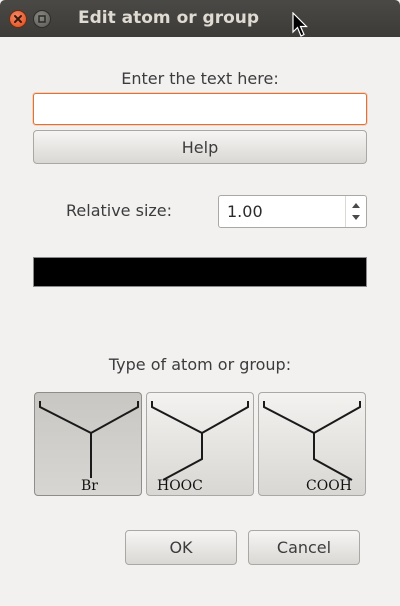 Image resolution: width=400 pixels, height=606 pixels. I want to click on cancel-button: Cancel, so click(304, 547).